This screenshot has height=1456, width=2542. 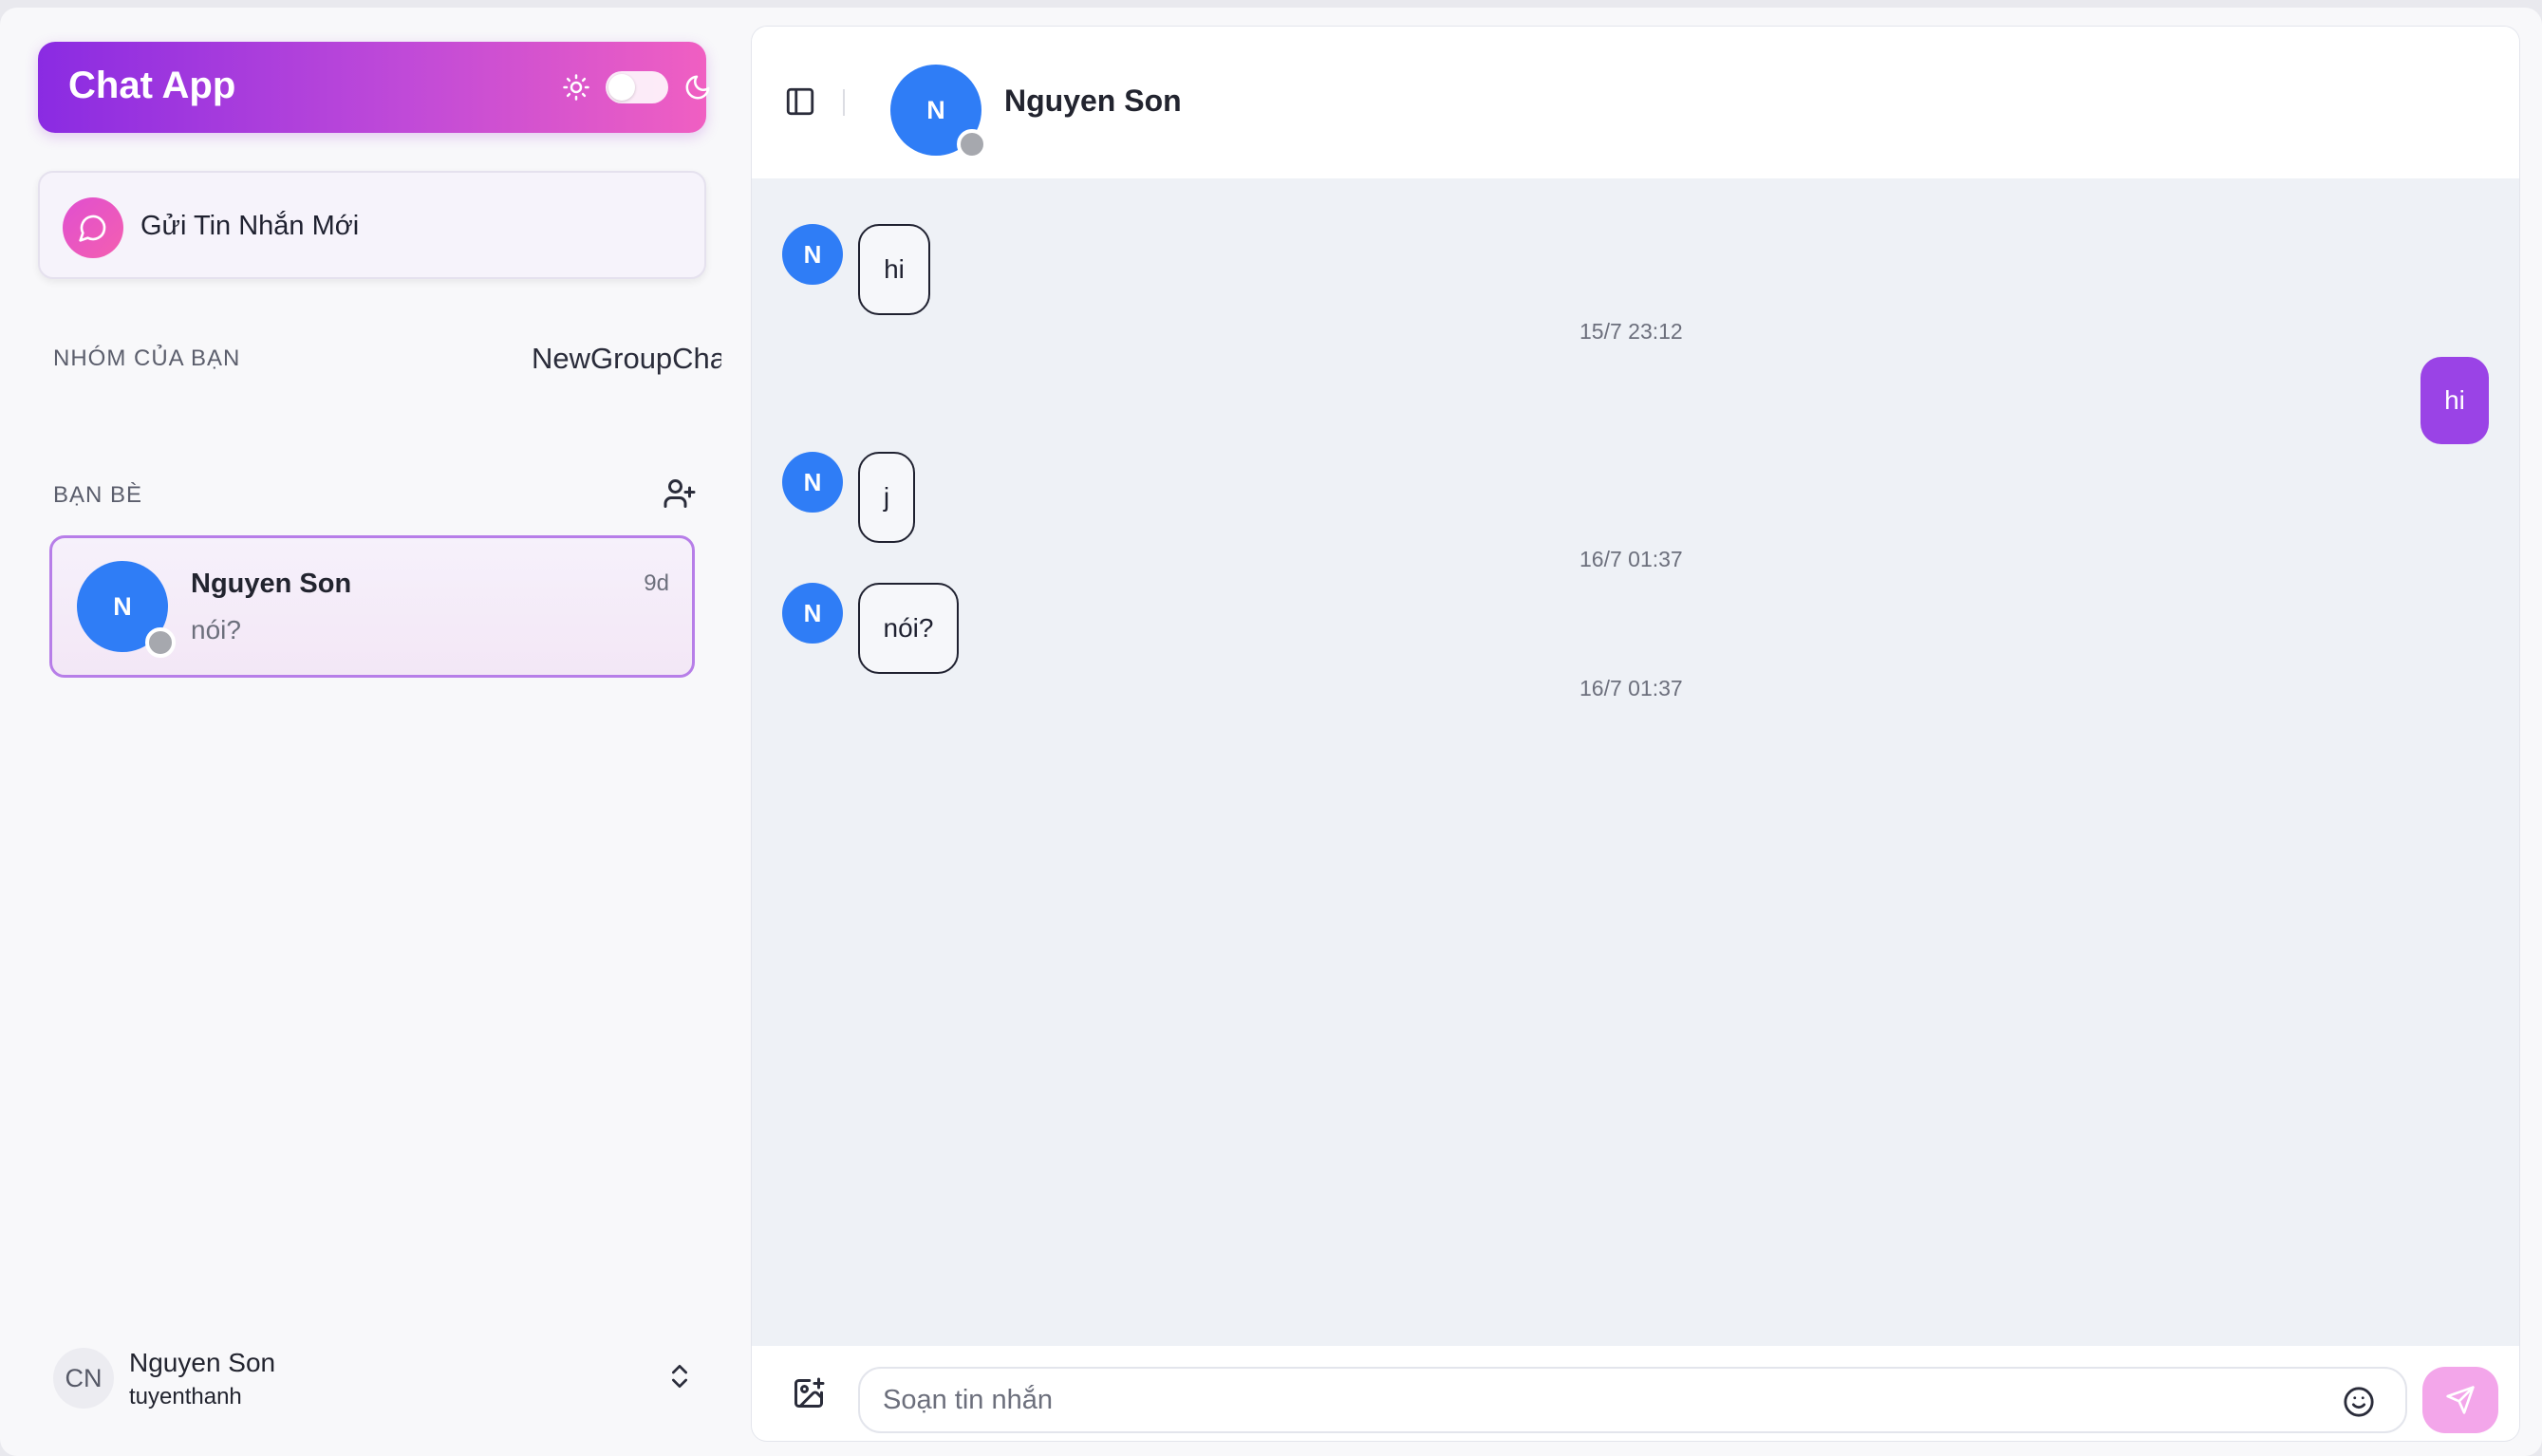 I want to click on brand-header: Chat App, so click(x=374, y=87).